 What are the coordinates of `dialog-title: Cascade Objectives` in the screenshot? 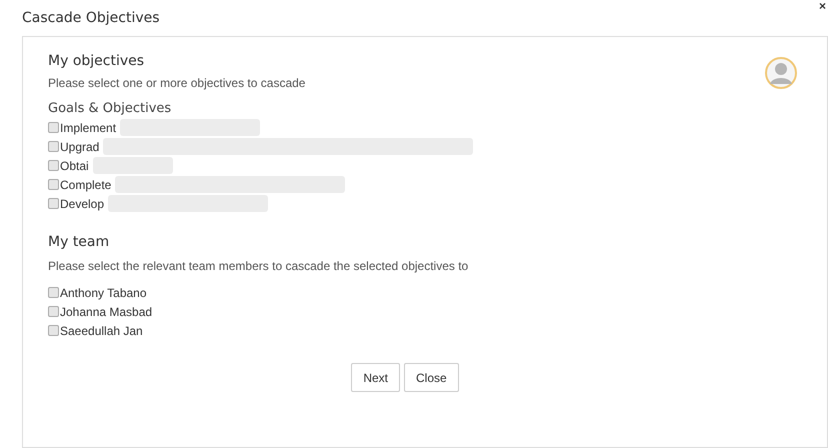 It's located at (91, 18).